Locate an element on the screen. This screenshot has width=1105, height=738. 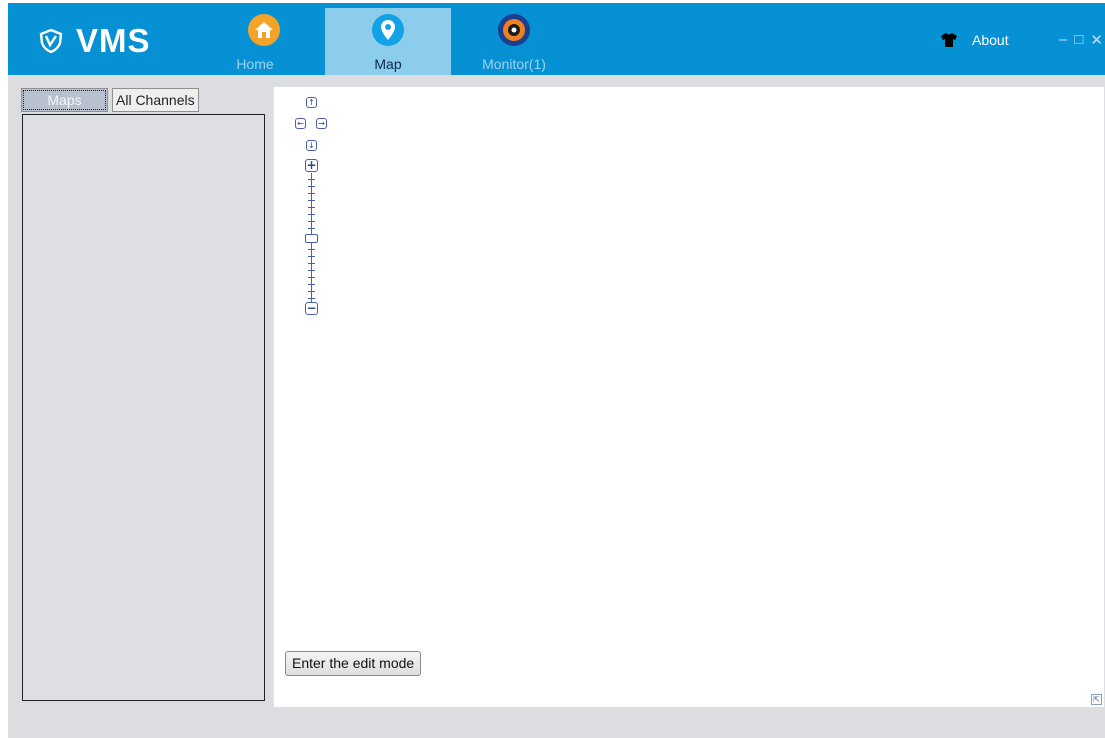
window-controls: – □ ✕ is located at coordinates (1081, 40).